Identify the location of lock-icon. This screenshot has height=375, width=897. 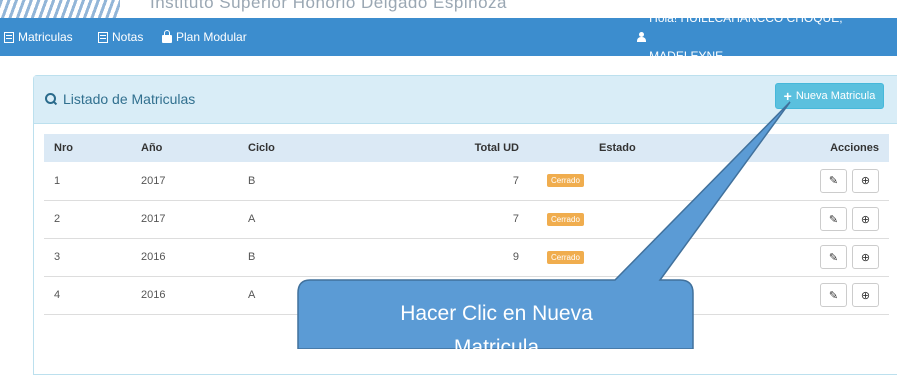
(167, 36).